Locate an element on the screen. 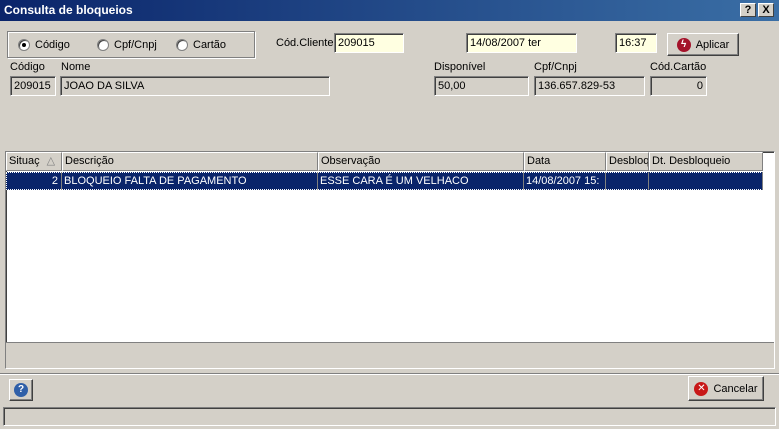 The height and width of the screenshot is (429, 779). cell-data: 14/08/2007 15: is located at coordinates (565, 181).